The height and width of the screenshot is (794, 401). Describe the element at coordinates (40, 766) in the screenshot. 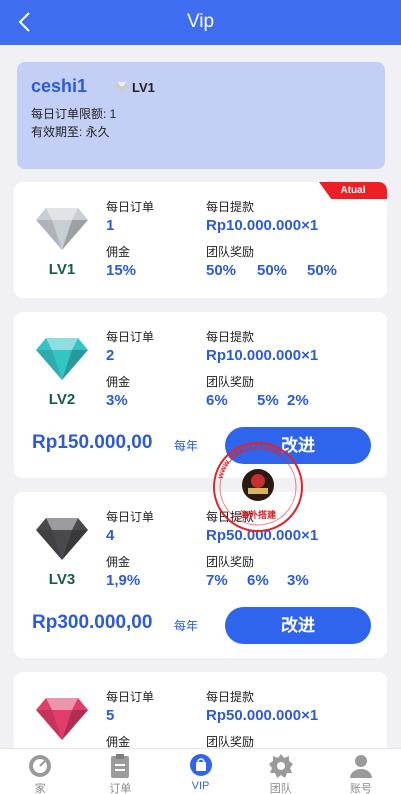

I see `home-dial-icon` at that location.